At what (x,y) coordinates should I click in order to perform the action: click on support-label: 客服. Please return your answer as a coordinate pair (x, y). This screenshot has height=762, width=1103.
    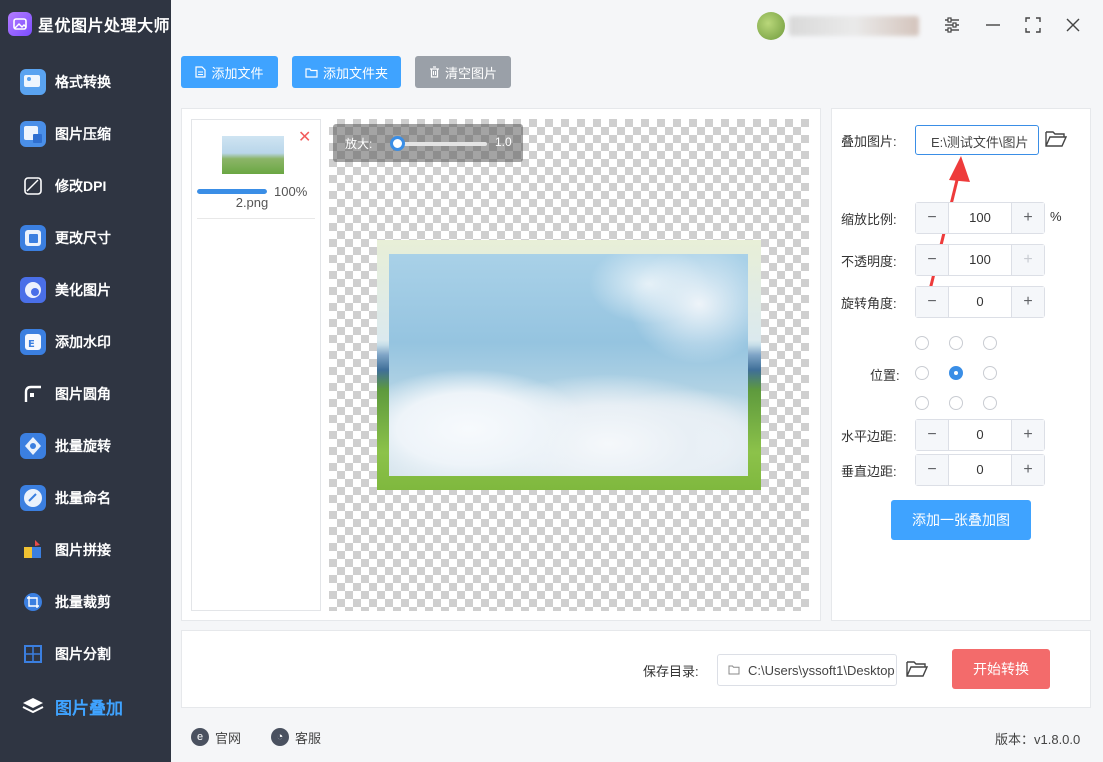
    Looking at the image, I should click on (308, 738).